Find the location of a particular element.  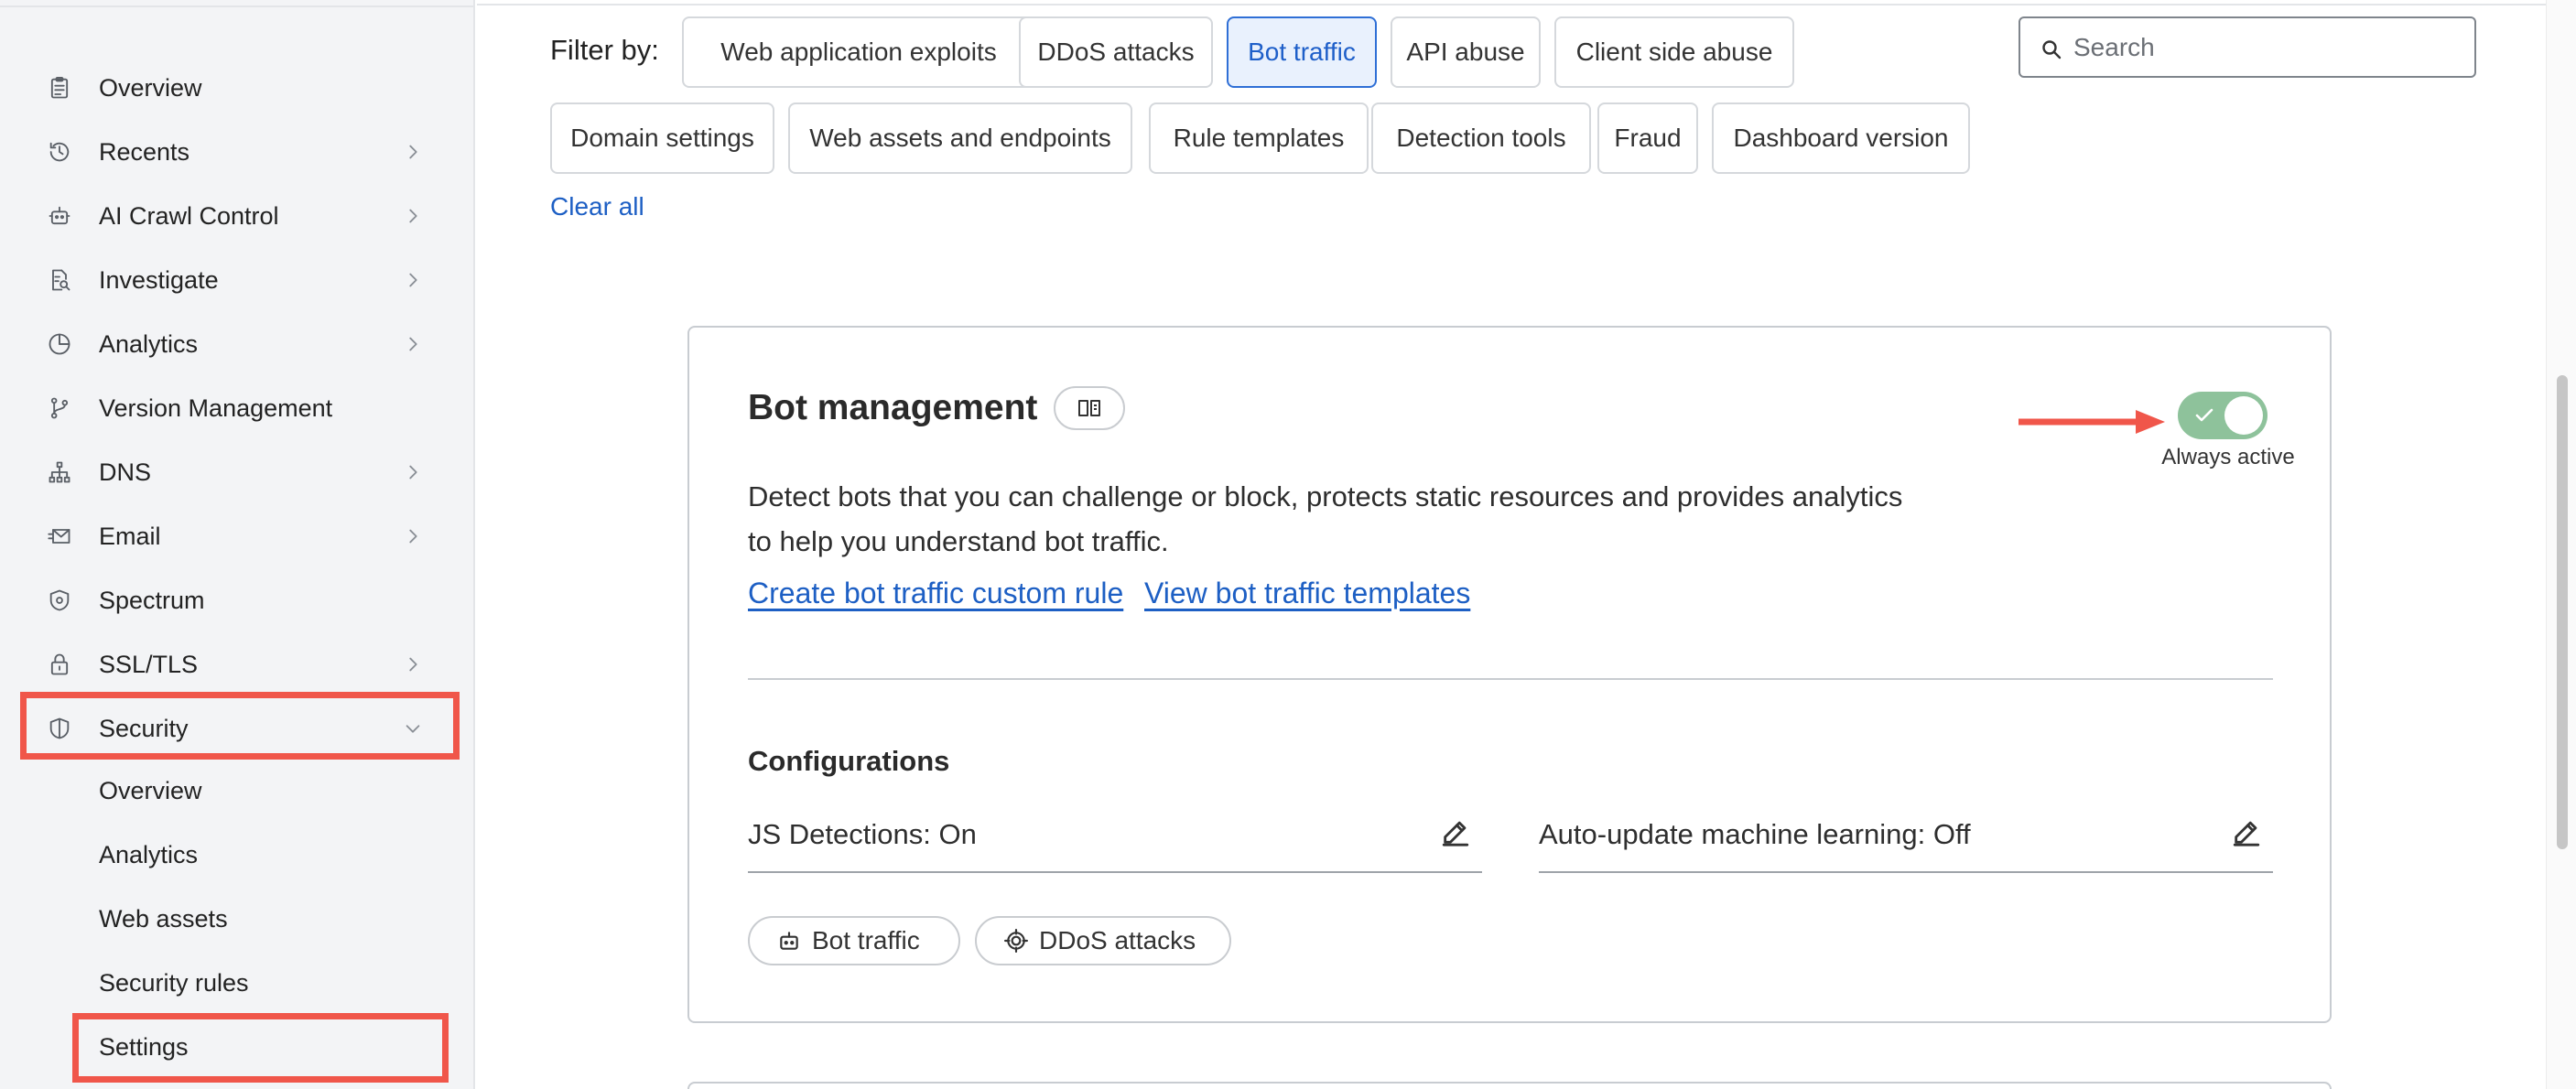

lock-icon is located at coordinates (60, 664).